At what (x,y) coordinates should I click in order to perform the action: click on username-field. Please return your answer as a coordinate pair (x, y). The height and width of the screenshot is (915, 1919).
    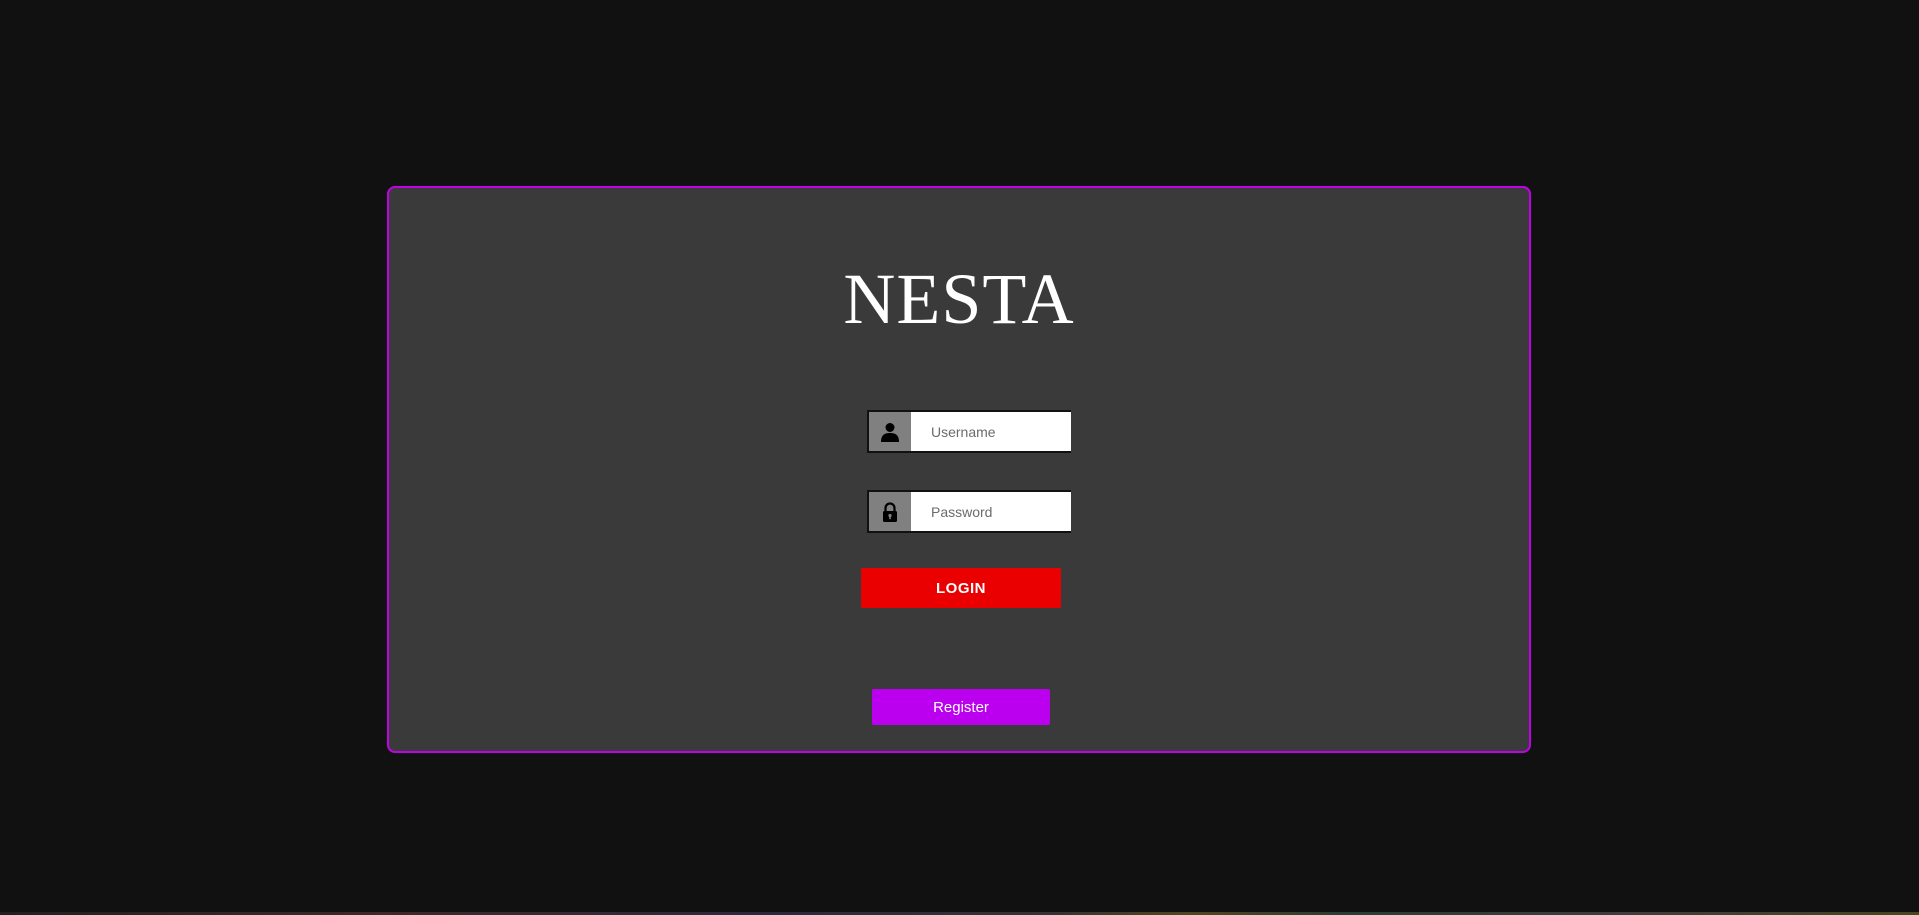
    Looking at the image, I should click on (969, 431).